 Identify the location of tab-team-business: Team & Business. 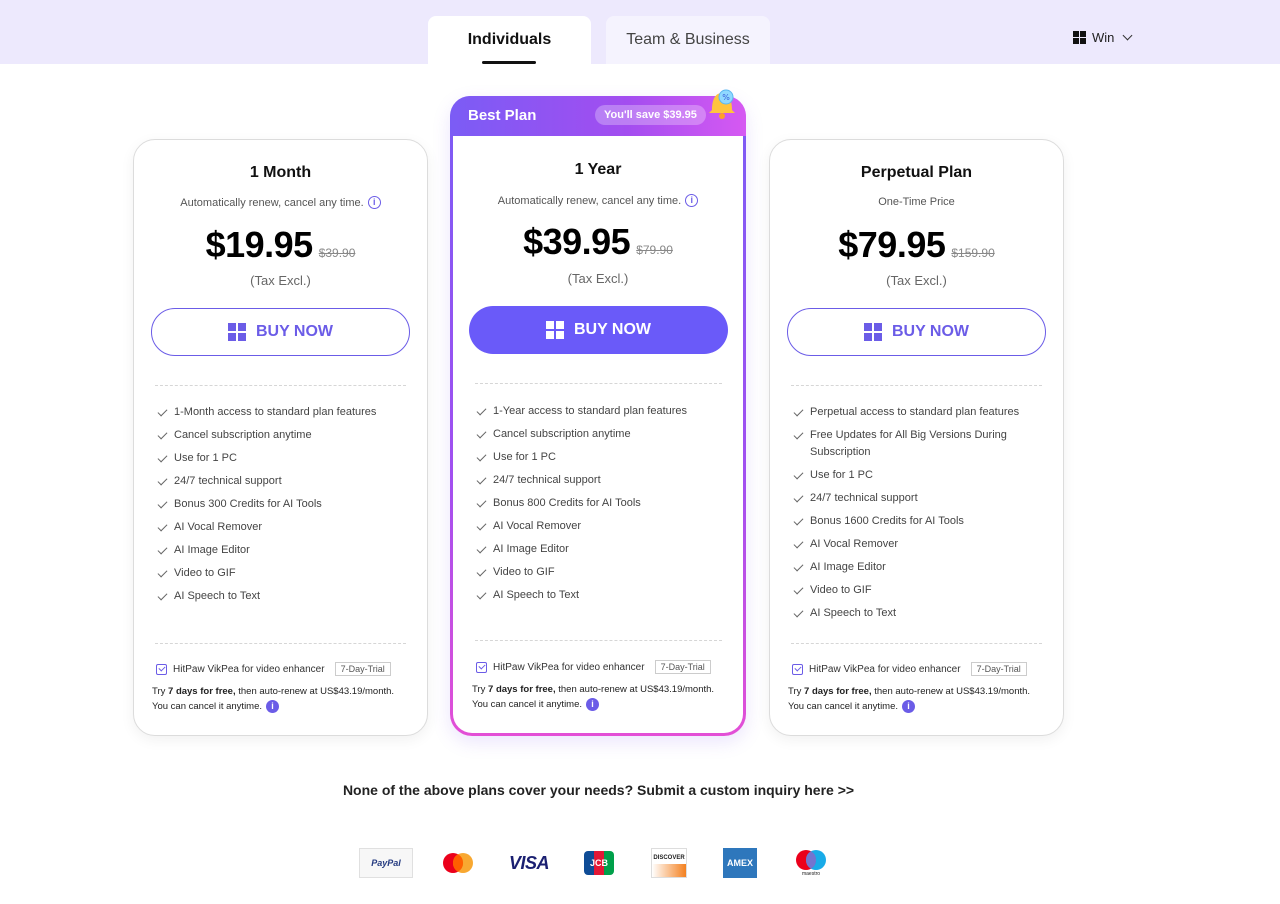
(688, 40).